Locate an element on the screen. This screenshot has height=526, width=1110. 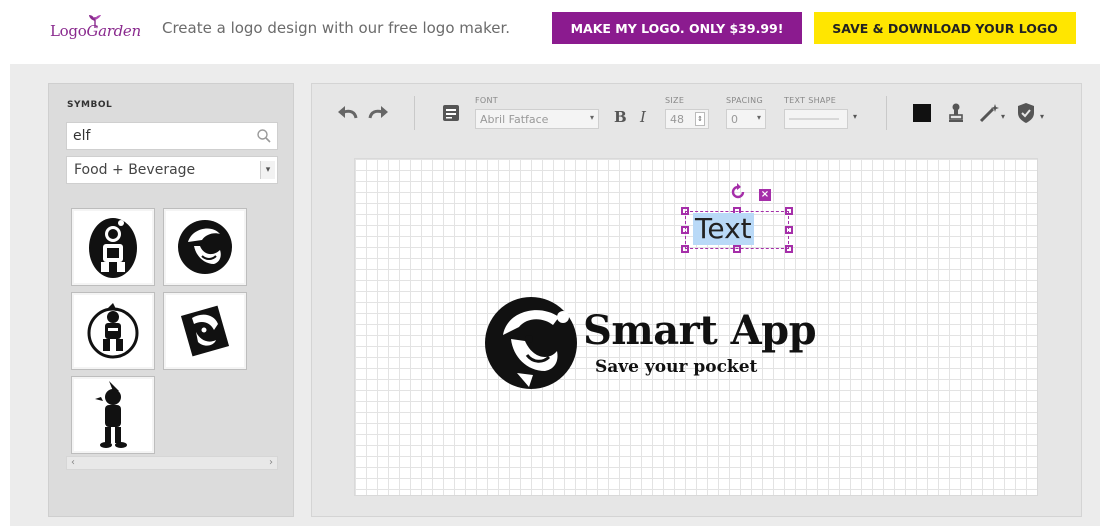
magic-wand-icon is located at coordinates (989, 113).